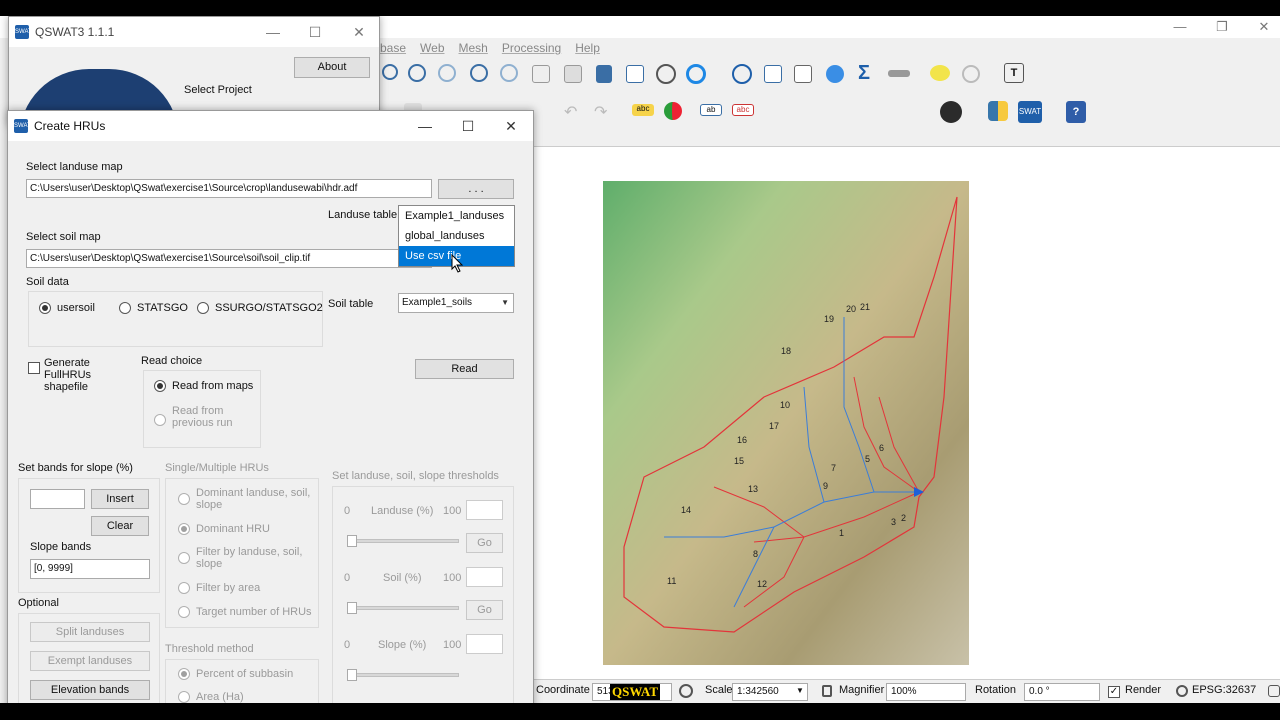  What do you see at coordinates (403, 541) in the screenshot?
I see `landuse-slider-track` at bounding box center [403, 541].